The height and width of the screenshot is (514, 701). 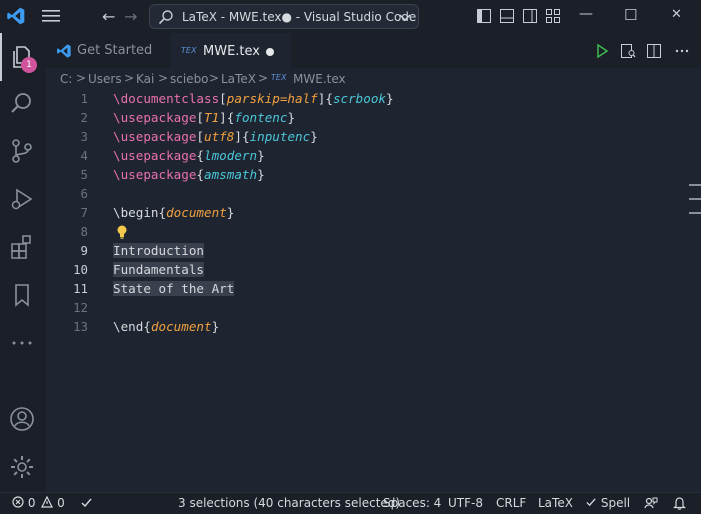 I want to click on more-actions-icon, so click(x=682, y=51).